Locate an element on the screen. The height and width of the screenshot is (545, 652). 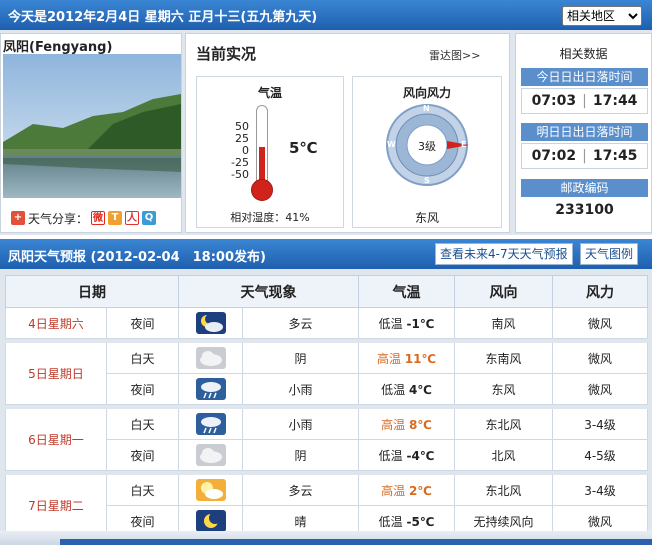
share-label: 天气分享： is located at coordinates (58, 218).